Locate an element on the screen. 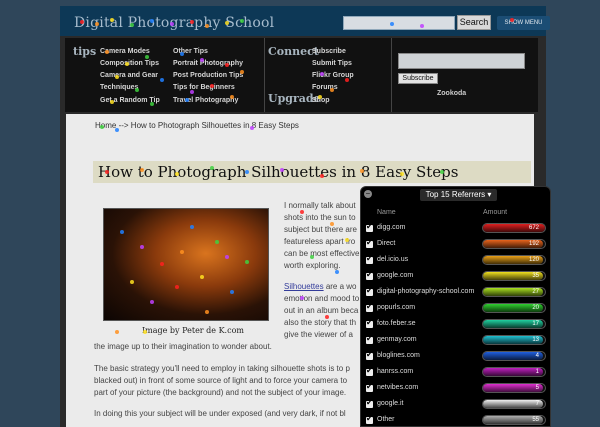  referrer-amount-value: 20 is located at coordinates (535, 308).